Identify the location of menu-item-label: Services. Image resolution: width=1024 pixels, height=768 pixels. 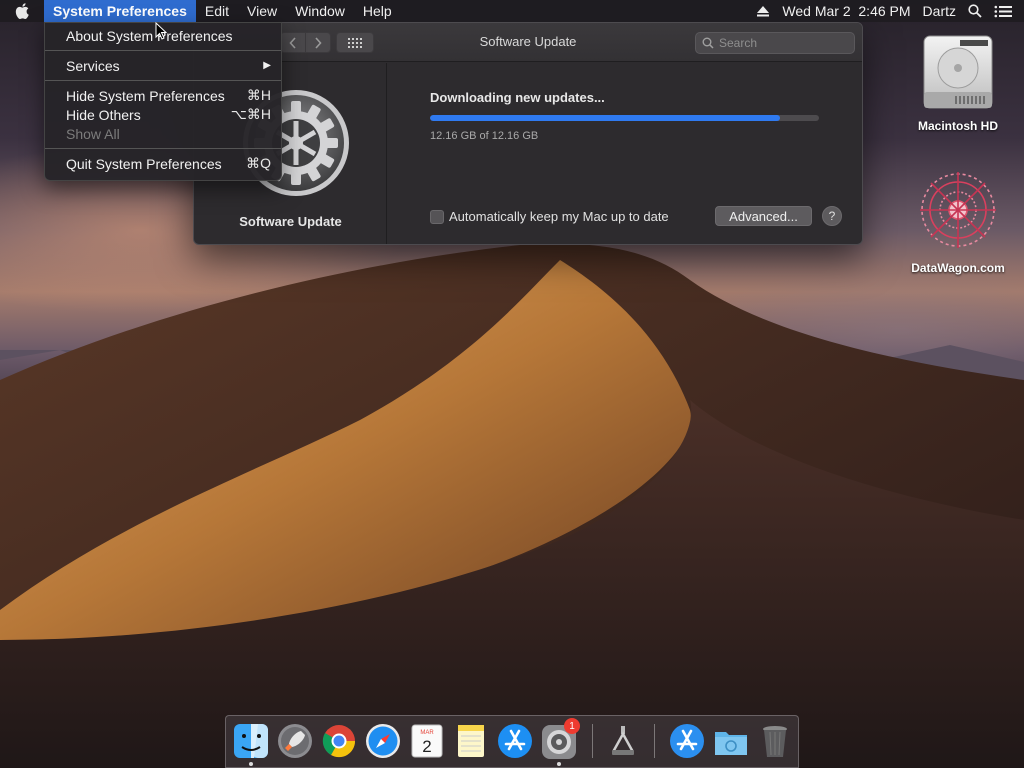
(93, 65).